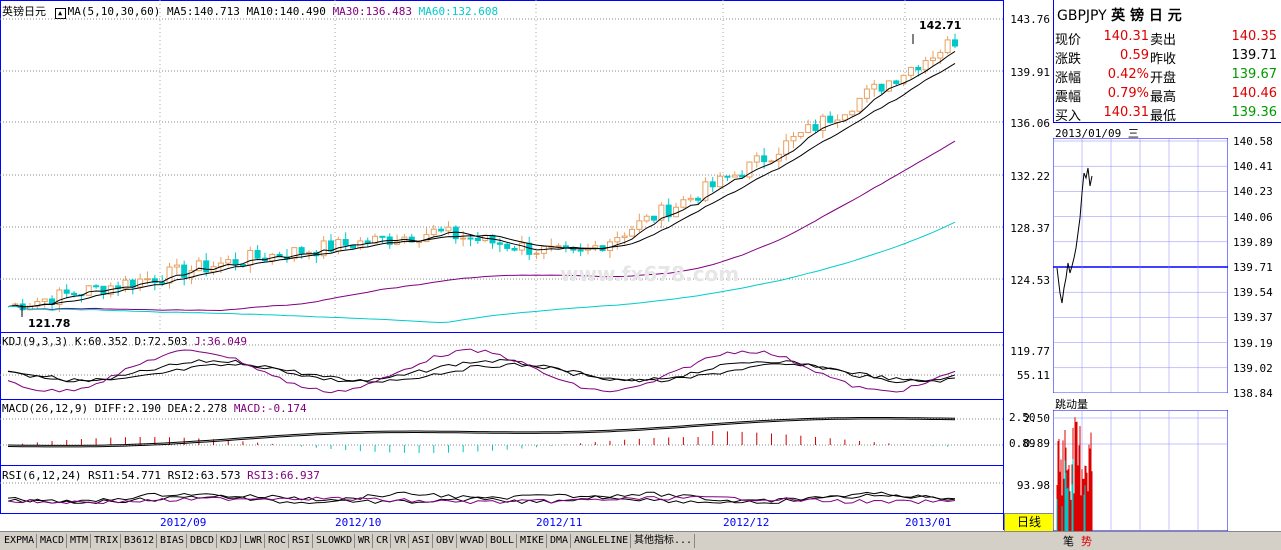 Image resolution: width=1281 pixels, height=550 pixels. What do you see at coordinates (650, 274) in the screenshot?
I see `watermark: www.fx678.com` at bounding box center [650, 274].